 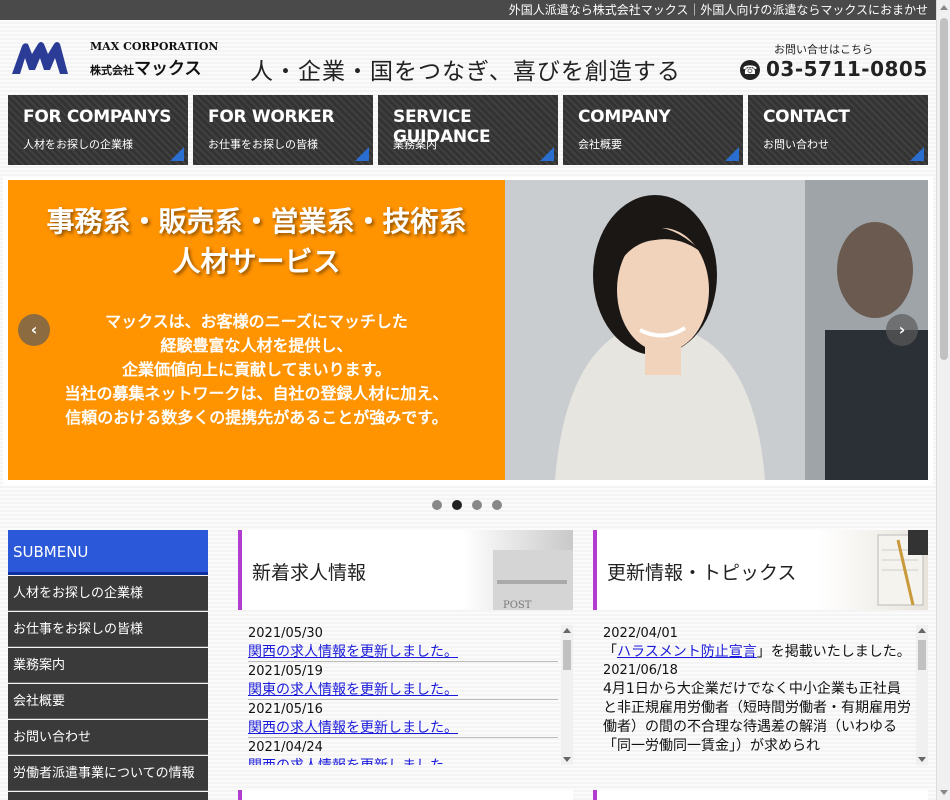 I want to click on submenu-item-dispatch-info: 労働者派遣事業についての情報, so click(x=108, y=773).